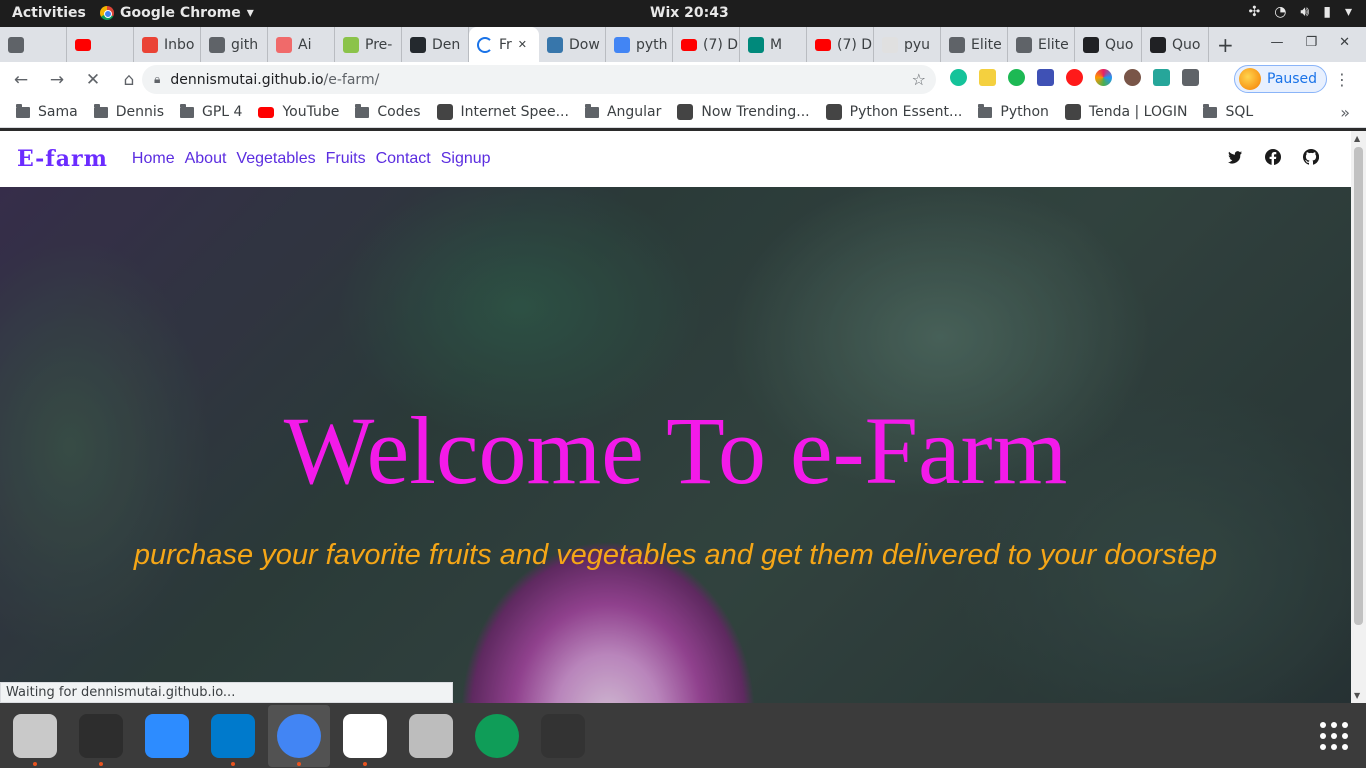 The height and width of the screenshot is (768, 1366). What do you see at coordinates (351, 79) in the screenshot?
I see `url-path: /e-farm/` at bounding box center [351, 79].